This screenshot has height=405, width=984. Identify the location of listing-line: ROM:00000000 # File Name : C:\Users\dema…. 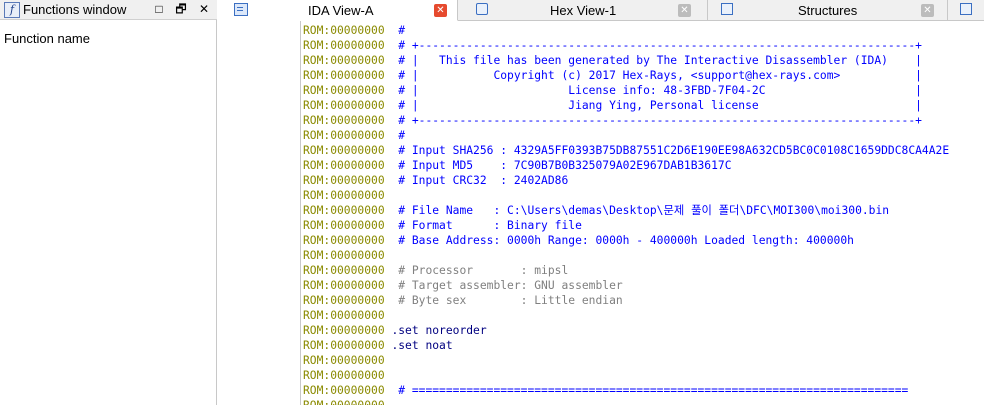
(596, 210).